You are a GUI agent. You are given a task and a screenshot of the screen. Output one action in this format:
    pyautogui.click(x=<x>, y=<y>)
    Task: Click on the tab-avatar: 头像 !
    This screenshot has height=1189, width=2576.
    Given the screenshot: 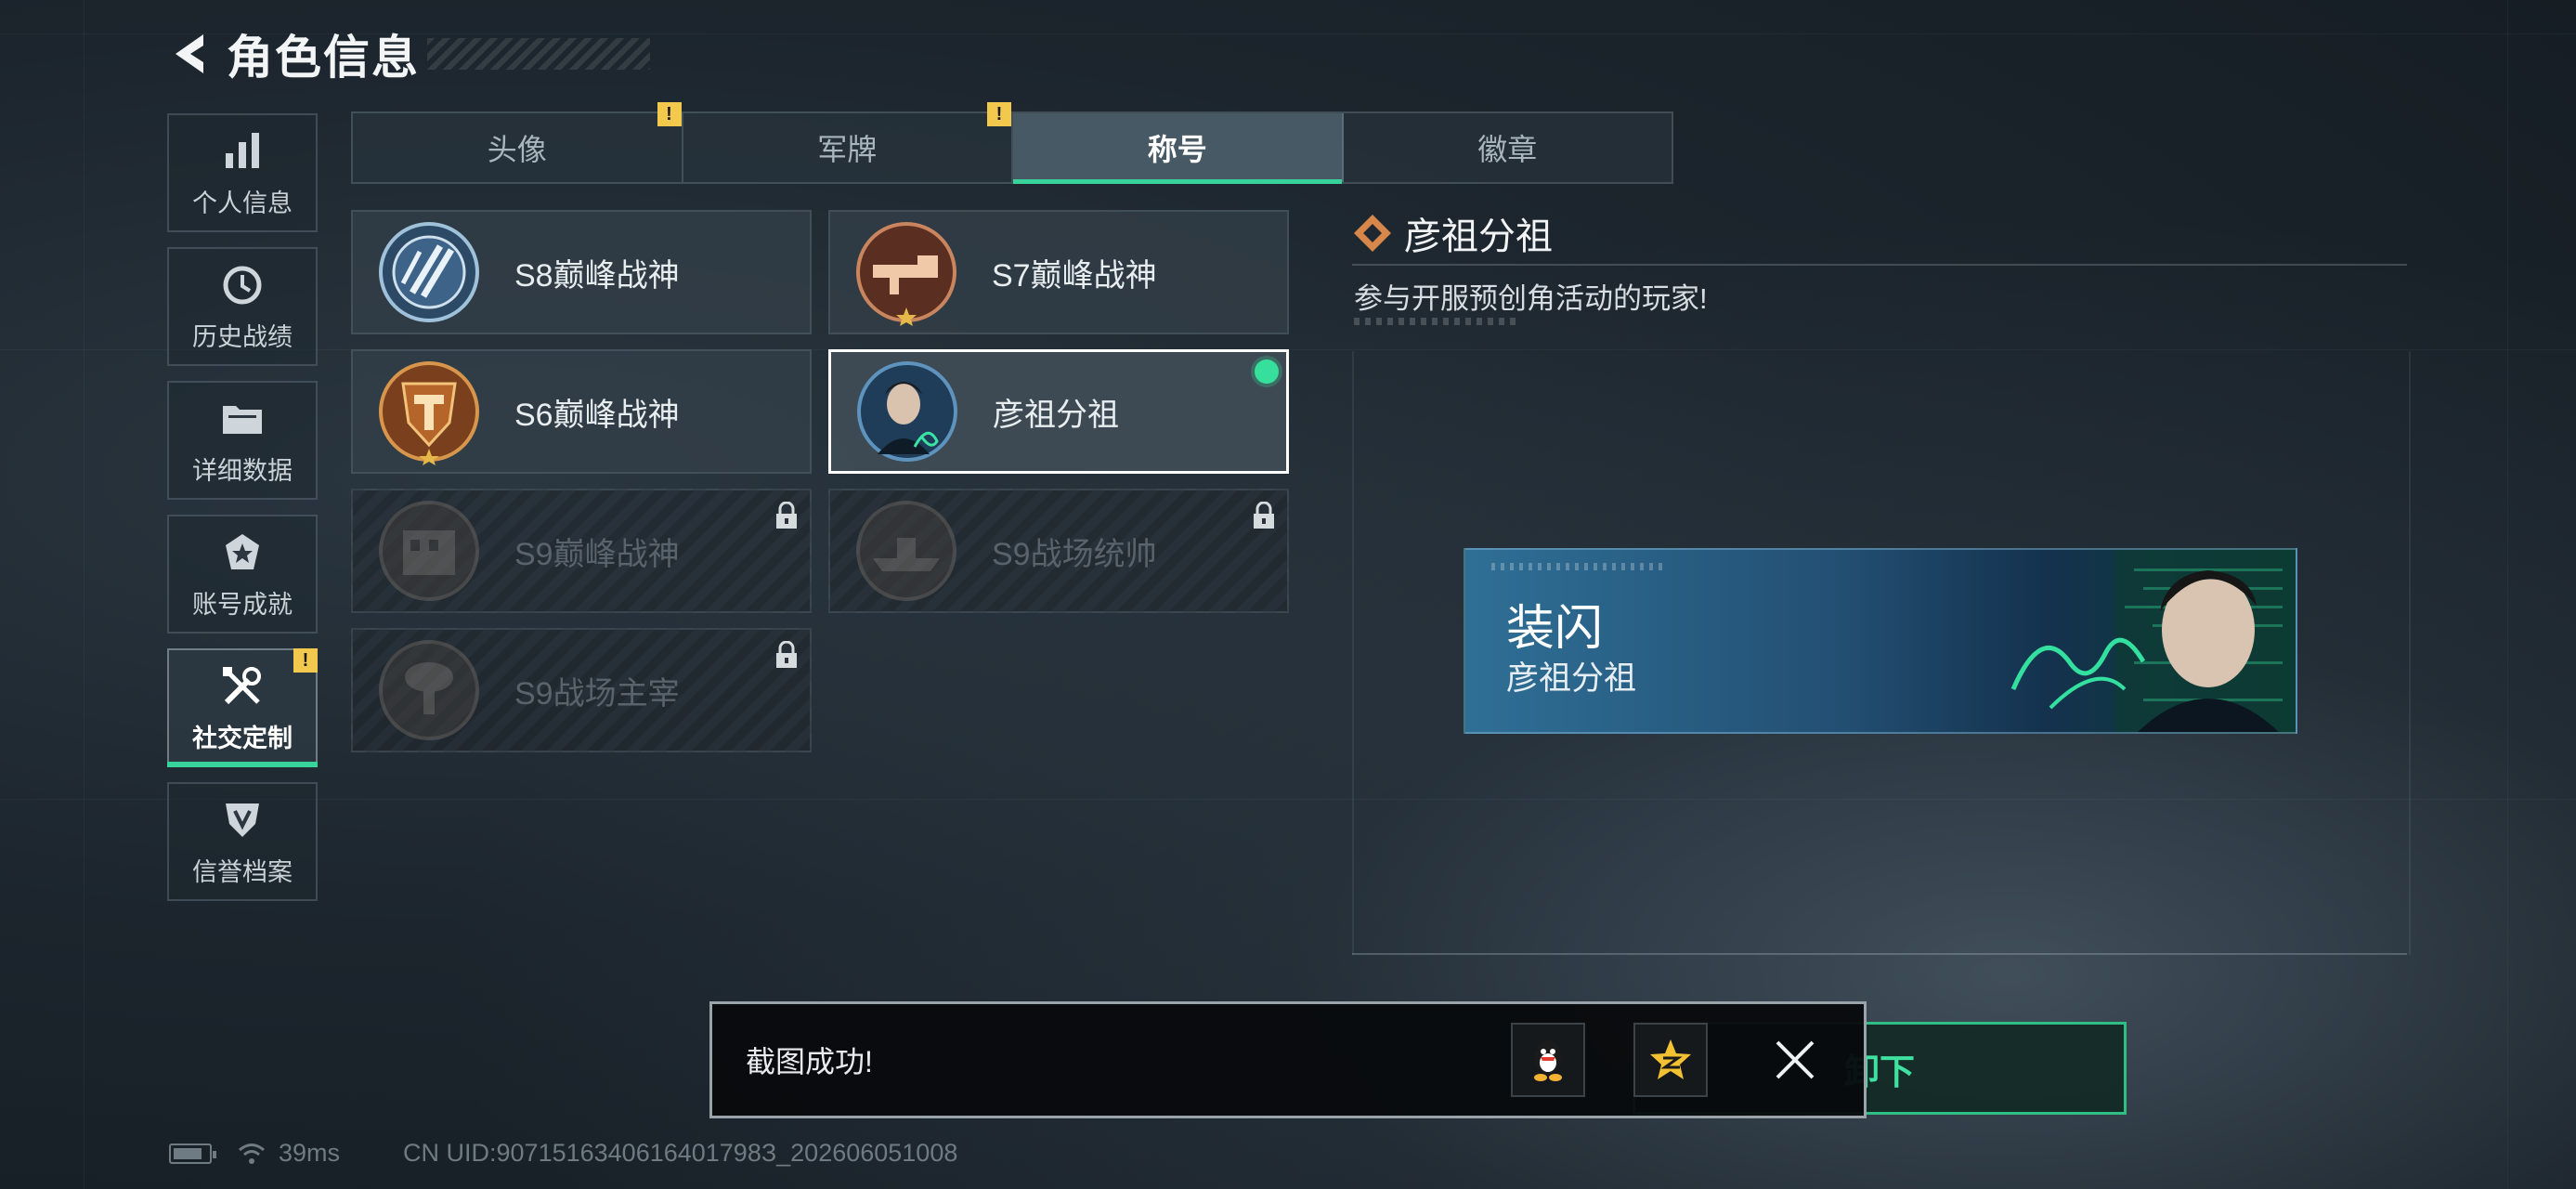 What is the action you would take?
    pyautogui.click(x=518, y=142)
    